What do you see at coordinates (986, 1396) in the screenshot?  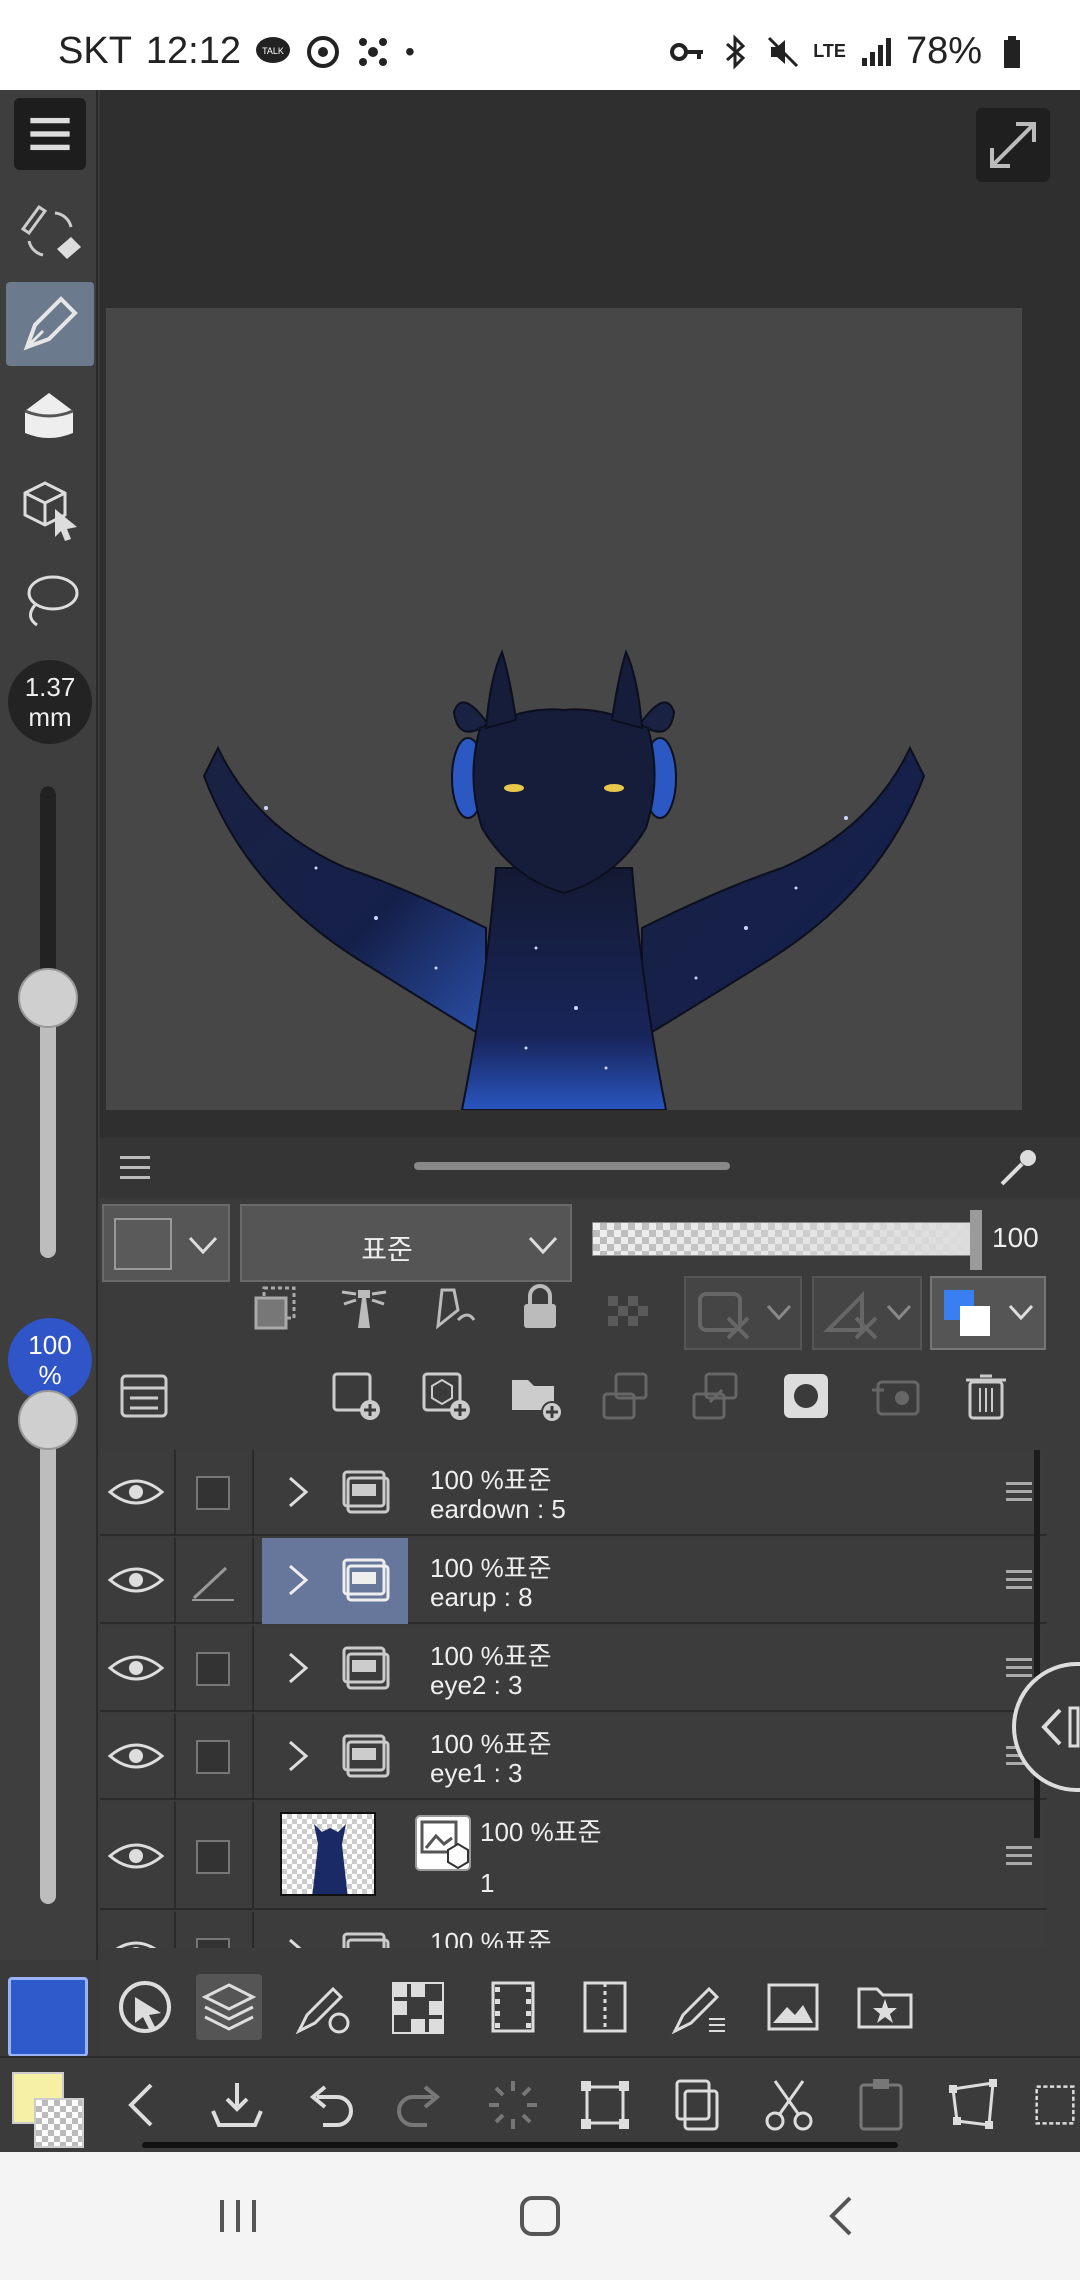 I see `delete-layer-button` at bounding box center [986, 1396].